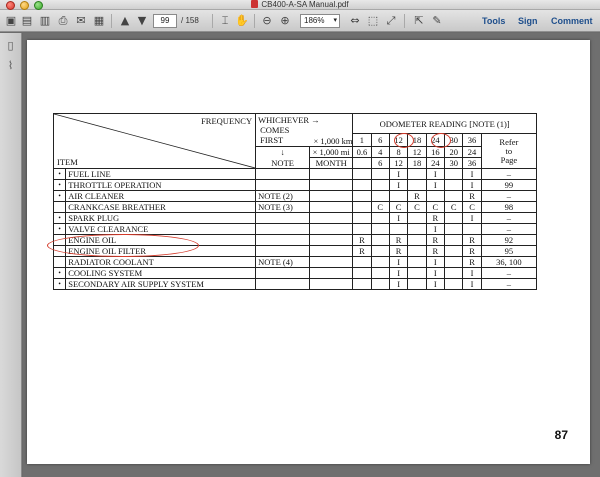 The width and height of the screenshot is (600, 477). What do you see at coordinates (417, 152) in the screenshot?
I see `mi-value: 12` at bounding box center [417, 152].